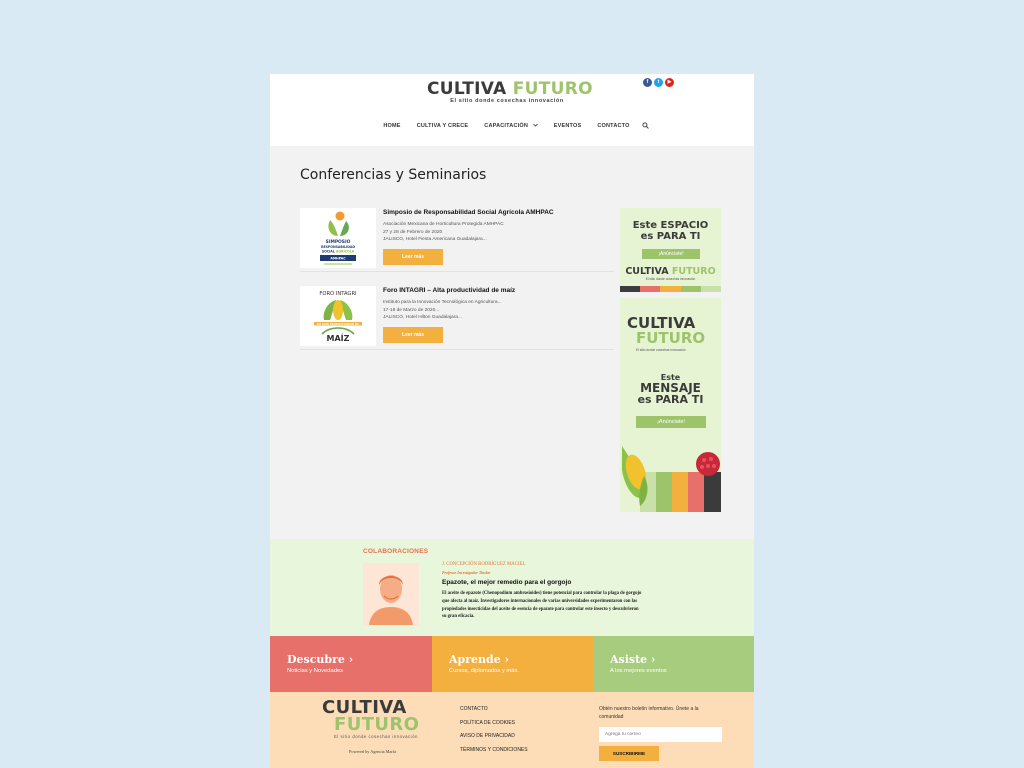  I want to click on cta-title: Aprende ›, so click(479, 659).